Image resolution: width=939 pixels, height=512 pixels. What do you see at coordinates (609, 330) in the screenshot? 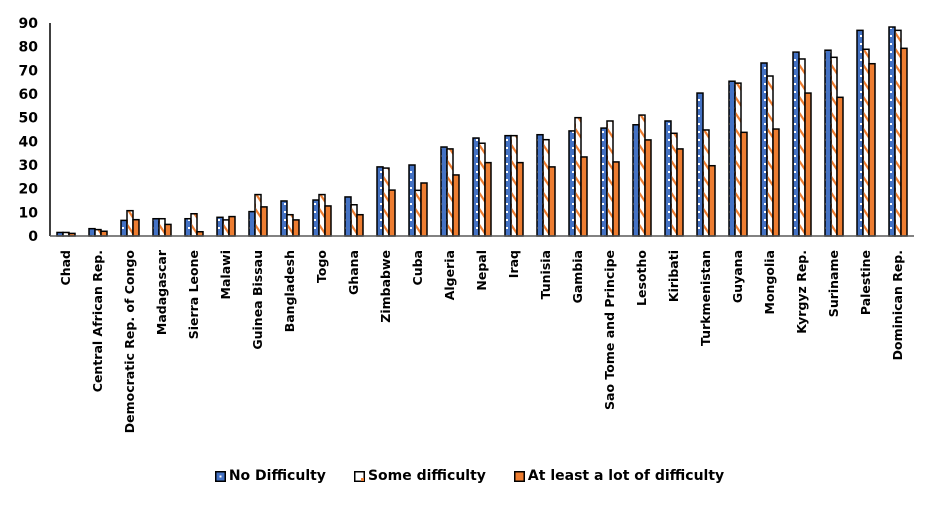
I see `x-tick-label: Sao Tome and Principe` at bounding box center [609, 330].